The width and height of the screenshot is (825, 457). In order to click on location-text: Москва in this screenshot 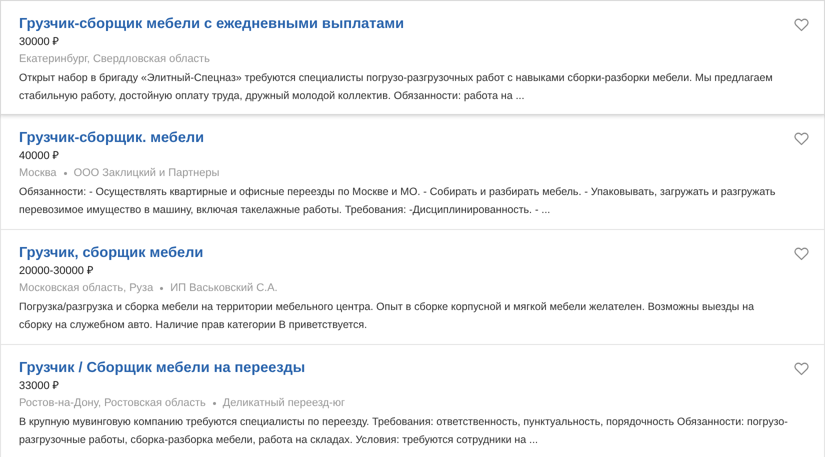, I will do `click(38, 173)`.